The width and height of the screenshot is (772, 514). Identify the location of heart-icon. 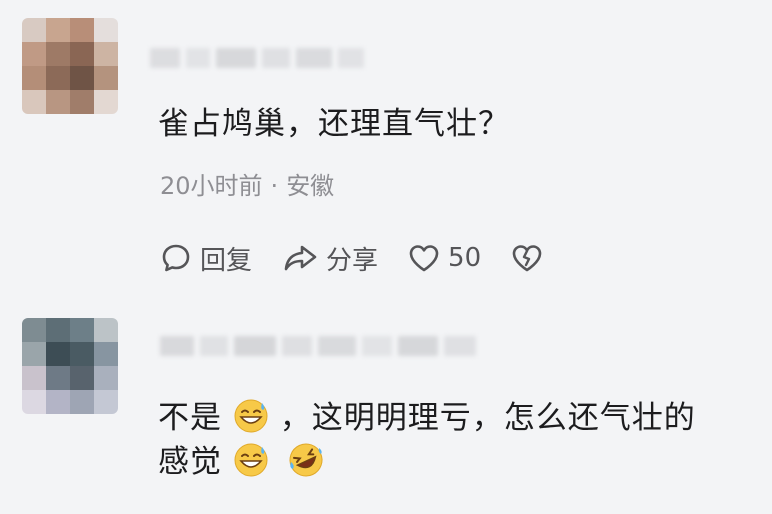
(424, 258).